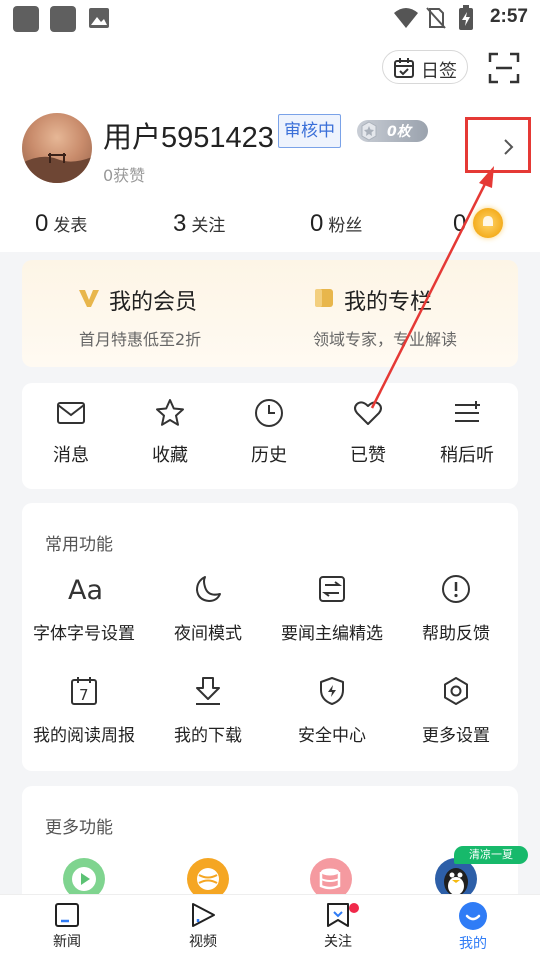  Describe the element at coordinates (456, 615) in the screenshot. I see `help-feedback: 帮助反馈` at that location.